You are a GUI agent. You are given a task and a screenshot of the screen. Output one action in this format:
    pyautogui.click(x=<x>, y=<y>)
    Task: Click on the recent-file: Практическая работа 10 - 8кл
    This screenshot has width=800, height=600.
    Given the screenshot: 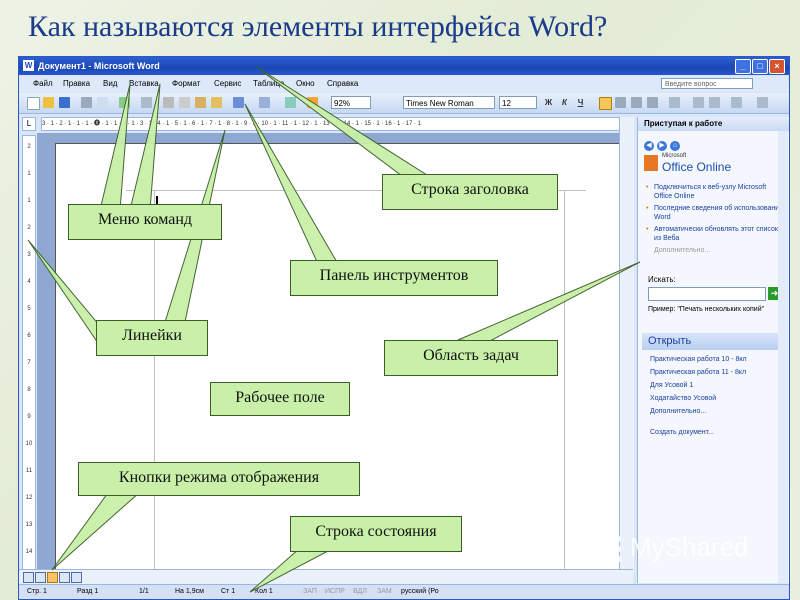 What is the action you would take?
    pyautogui.click(x=718, y=359)
    